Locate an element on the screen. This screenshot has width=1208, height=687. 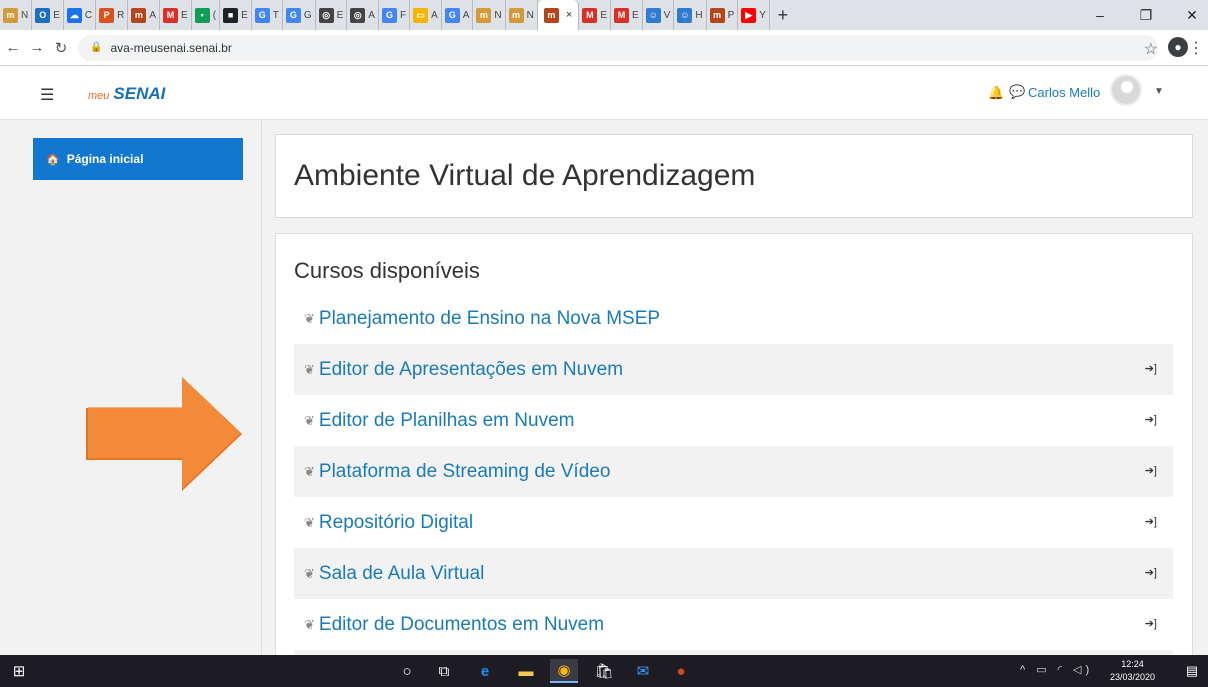
browser-tab: PR is located at coordinates (112, 15).